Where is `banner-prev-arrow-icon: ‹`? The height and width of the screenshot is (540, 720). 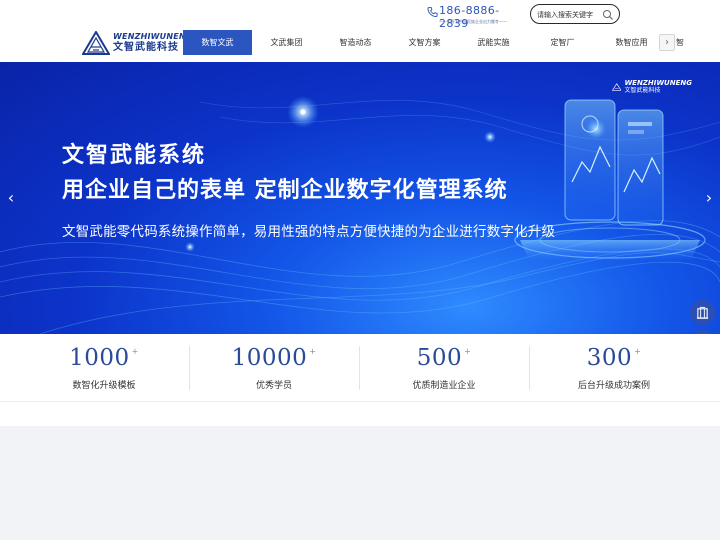 banner-prev-arrow-icon: ‹ is located at coordinates (11, 197).